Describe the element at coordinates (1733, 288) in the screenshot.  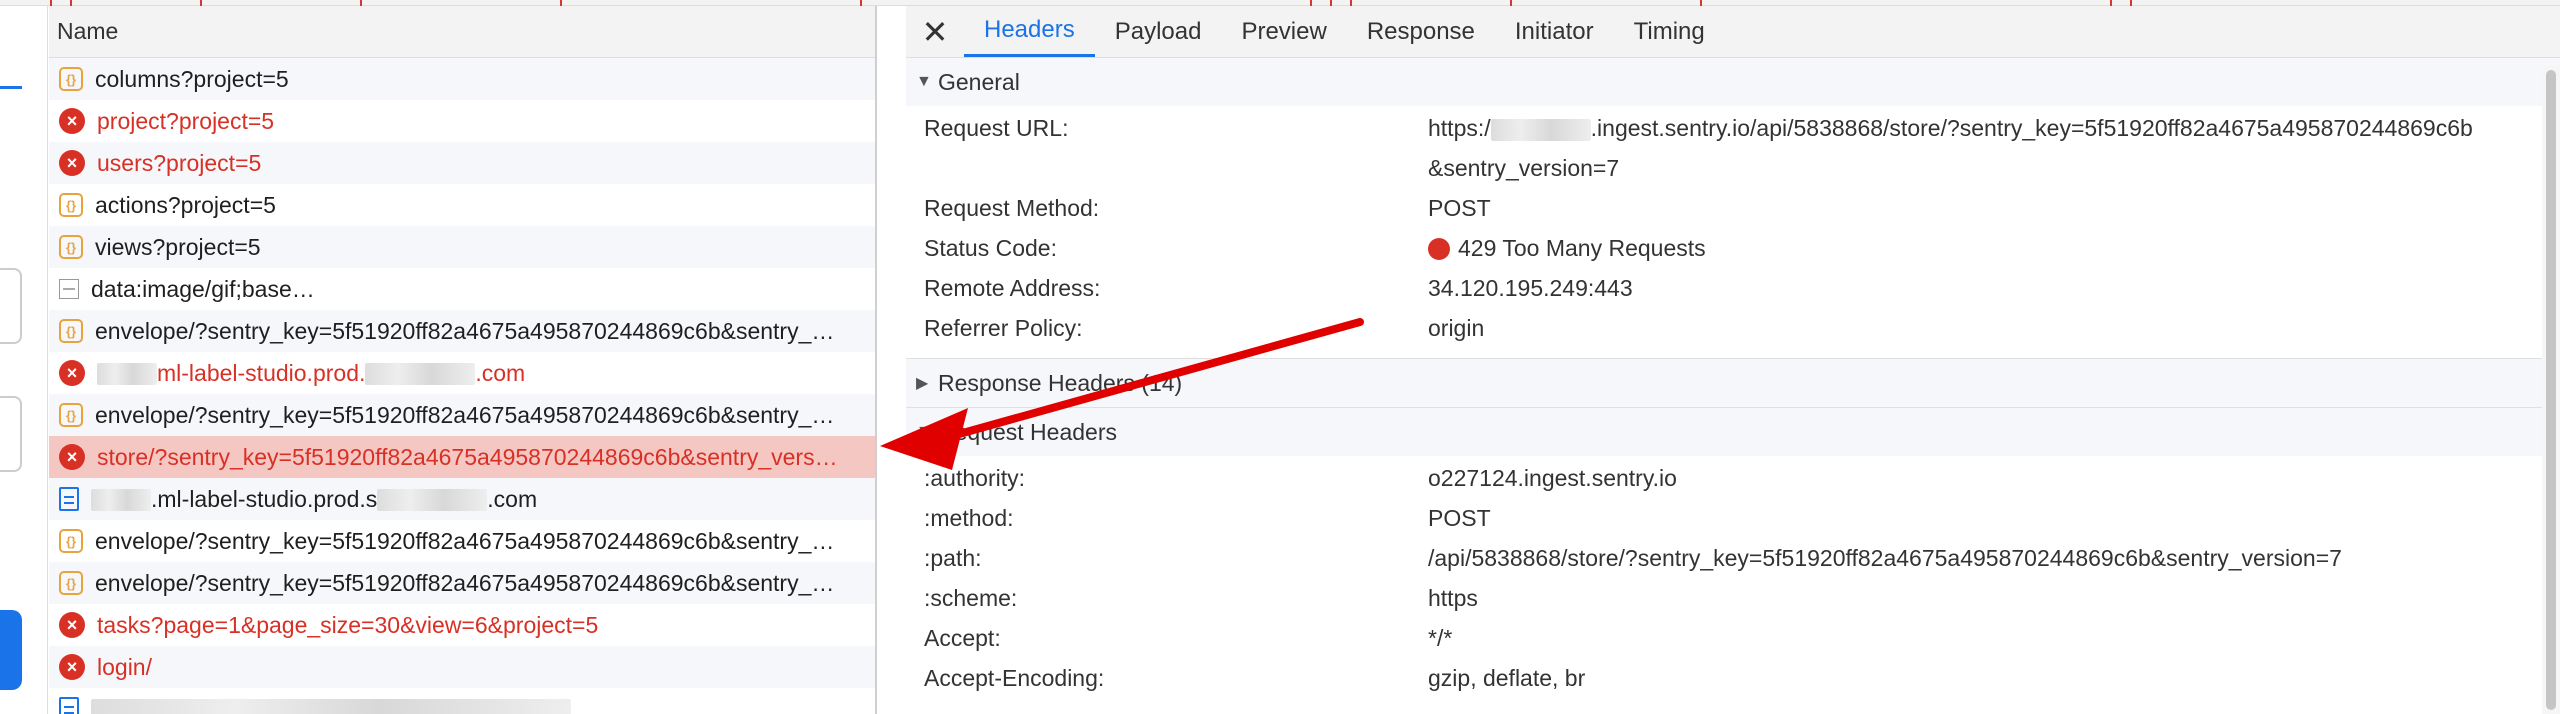
I see `header-row: Remote Address: 34.120.195.249:443` at that location.